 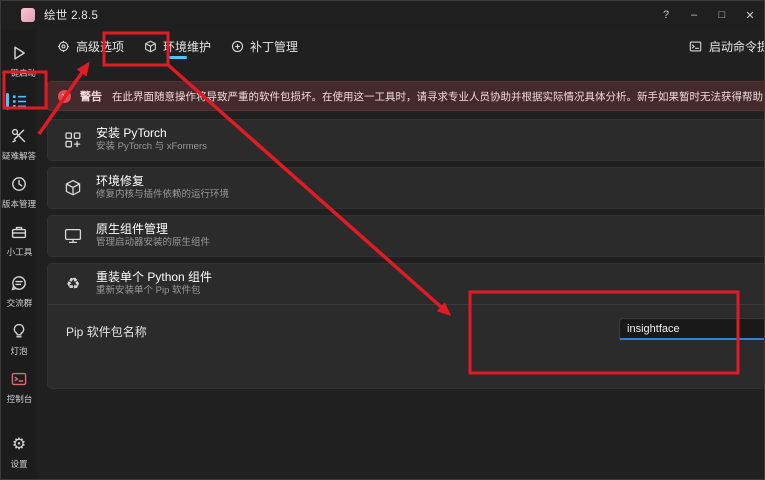 I want to click on tab-environment-maintenance: 环境维护, so click(x=177, y=46).